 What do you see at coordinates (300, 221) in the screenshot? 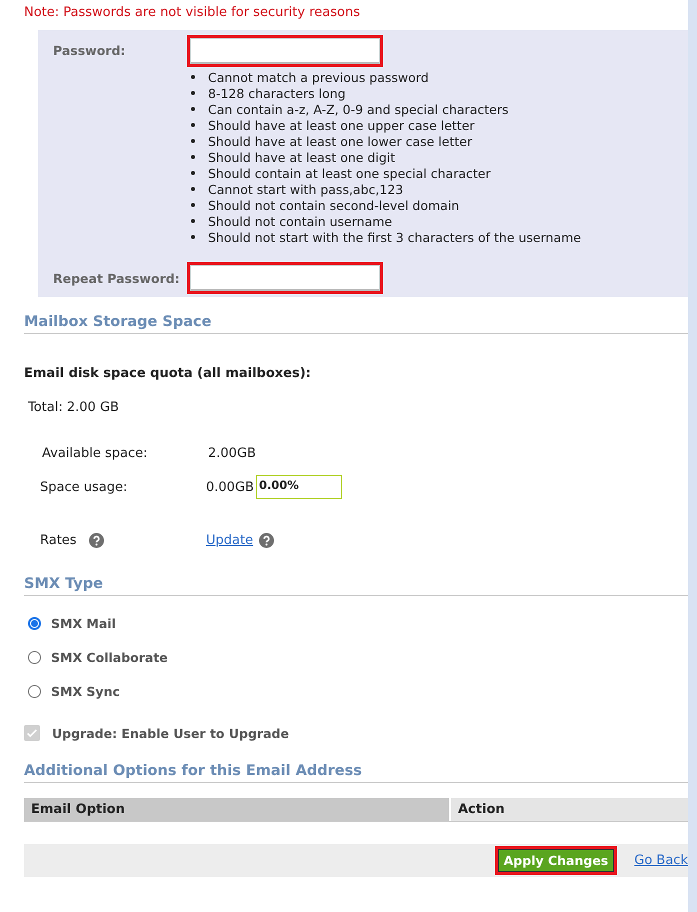
I see `password-rule: Should not contain username` at bounding box center [300, 221].